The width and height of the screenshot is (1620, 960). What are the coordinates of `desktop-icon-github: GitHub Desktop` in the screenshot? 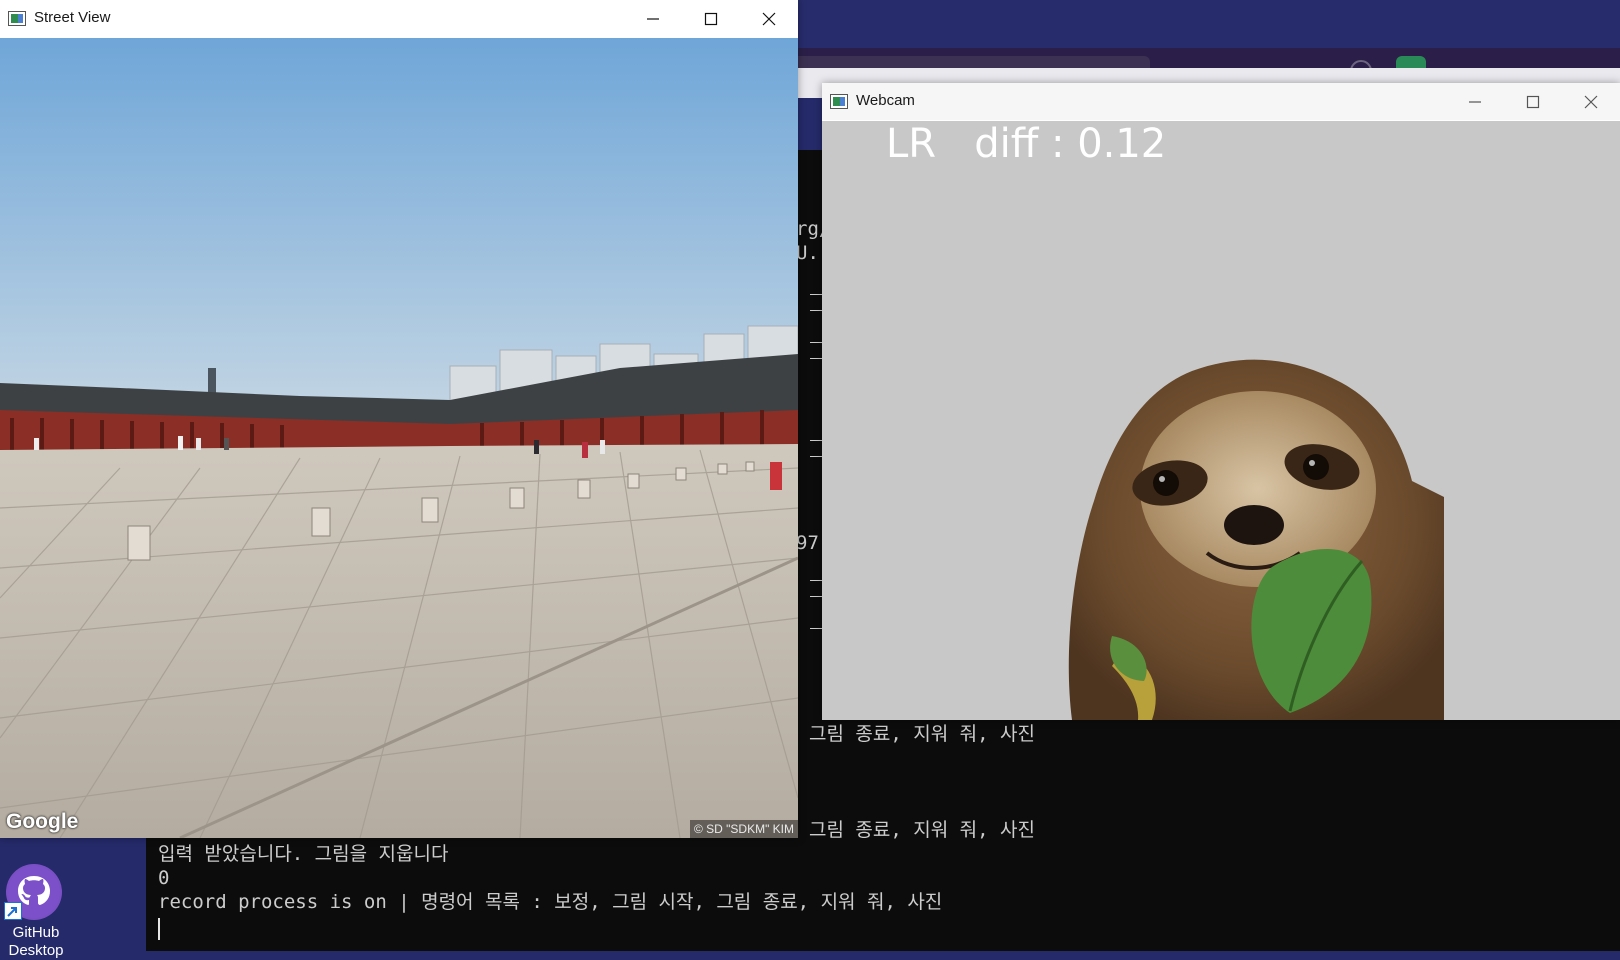 It's located at (36, 909).